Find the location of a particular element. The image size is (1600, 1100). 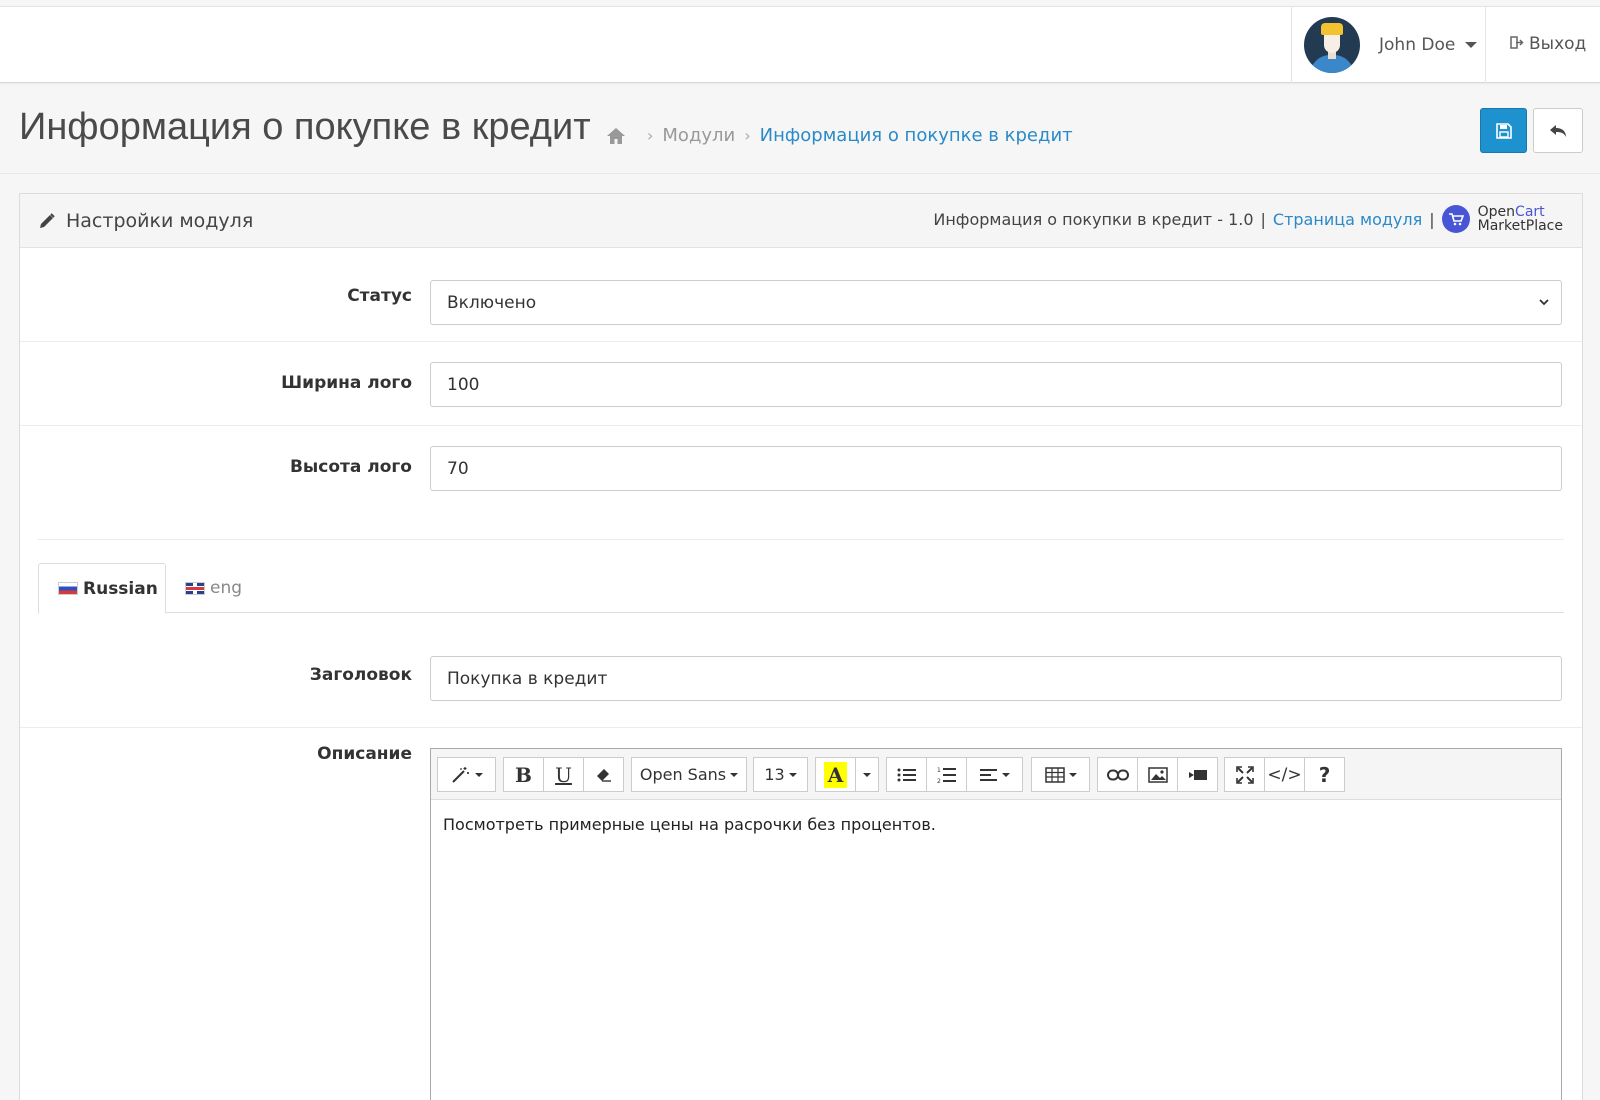

back-button is located at coordinates (1558, 130).